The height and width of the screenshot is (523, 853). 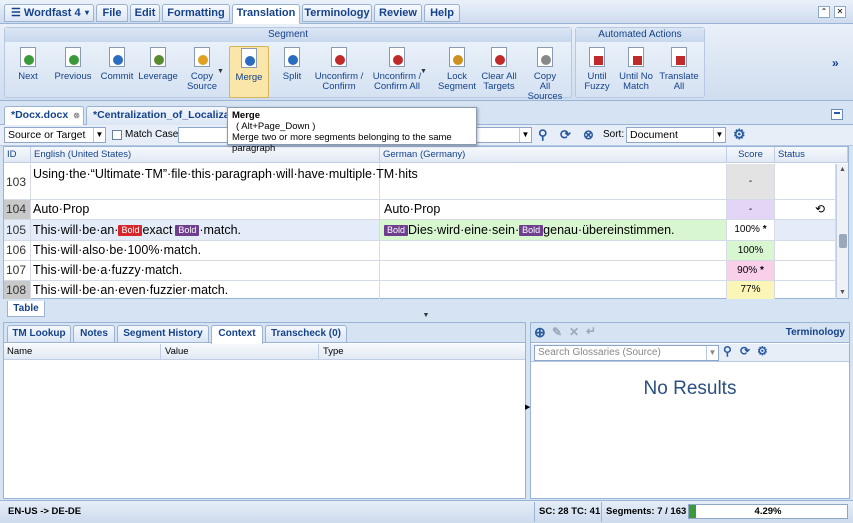 I want to click on commit-button: Commit, so click(x=117, y=72).